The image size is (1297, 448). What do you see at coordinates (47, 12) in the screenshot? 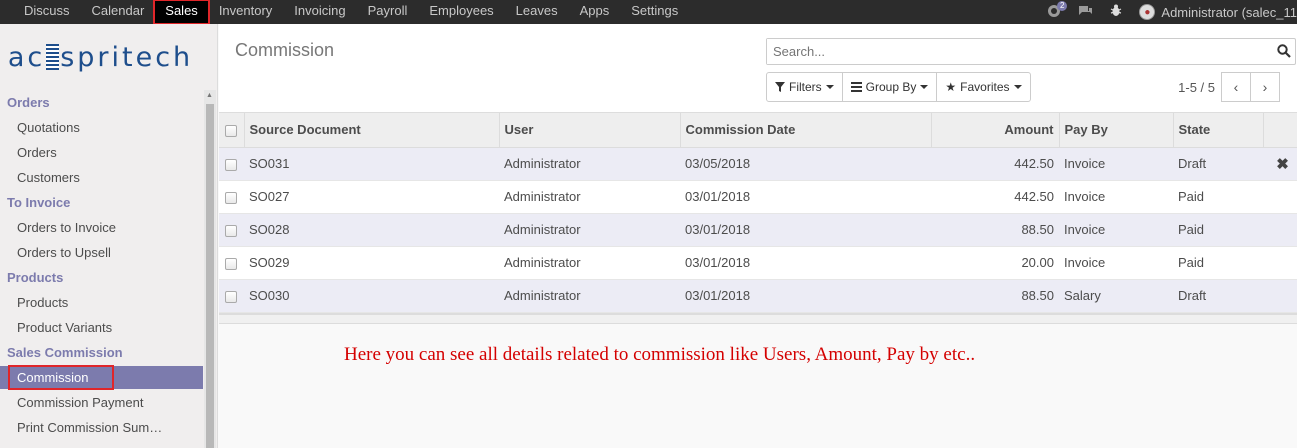
I see `menu-discuss: Discuss` at bounding box center [47, 12].